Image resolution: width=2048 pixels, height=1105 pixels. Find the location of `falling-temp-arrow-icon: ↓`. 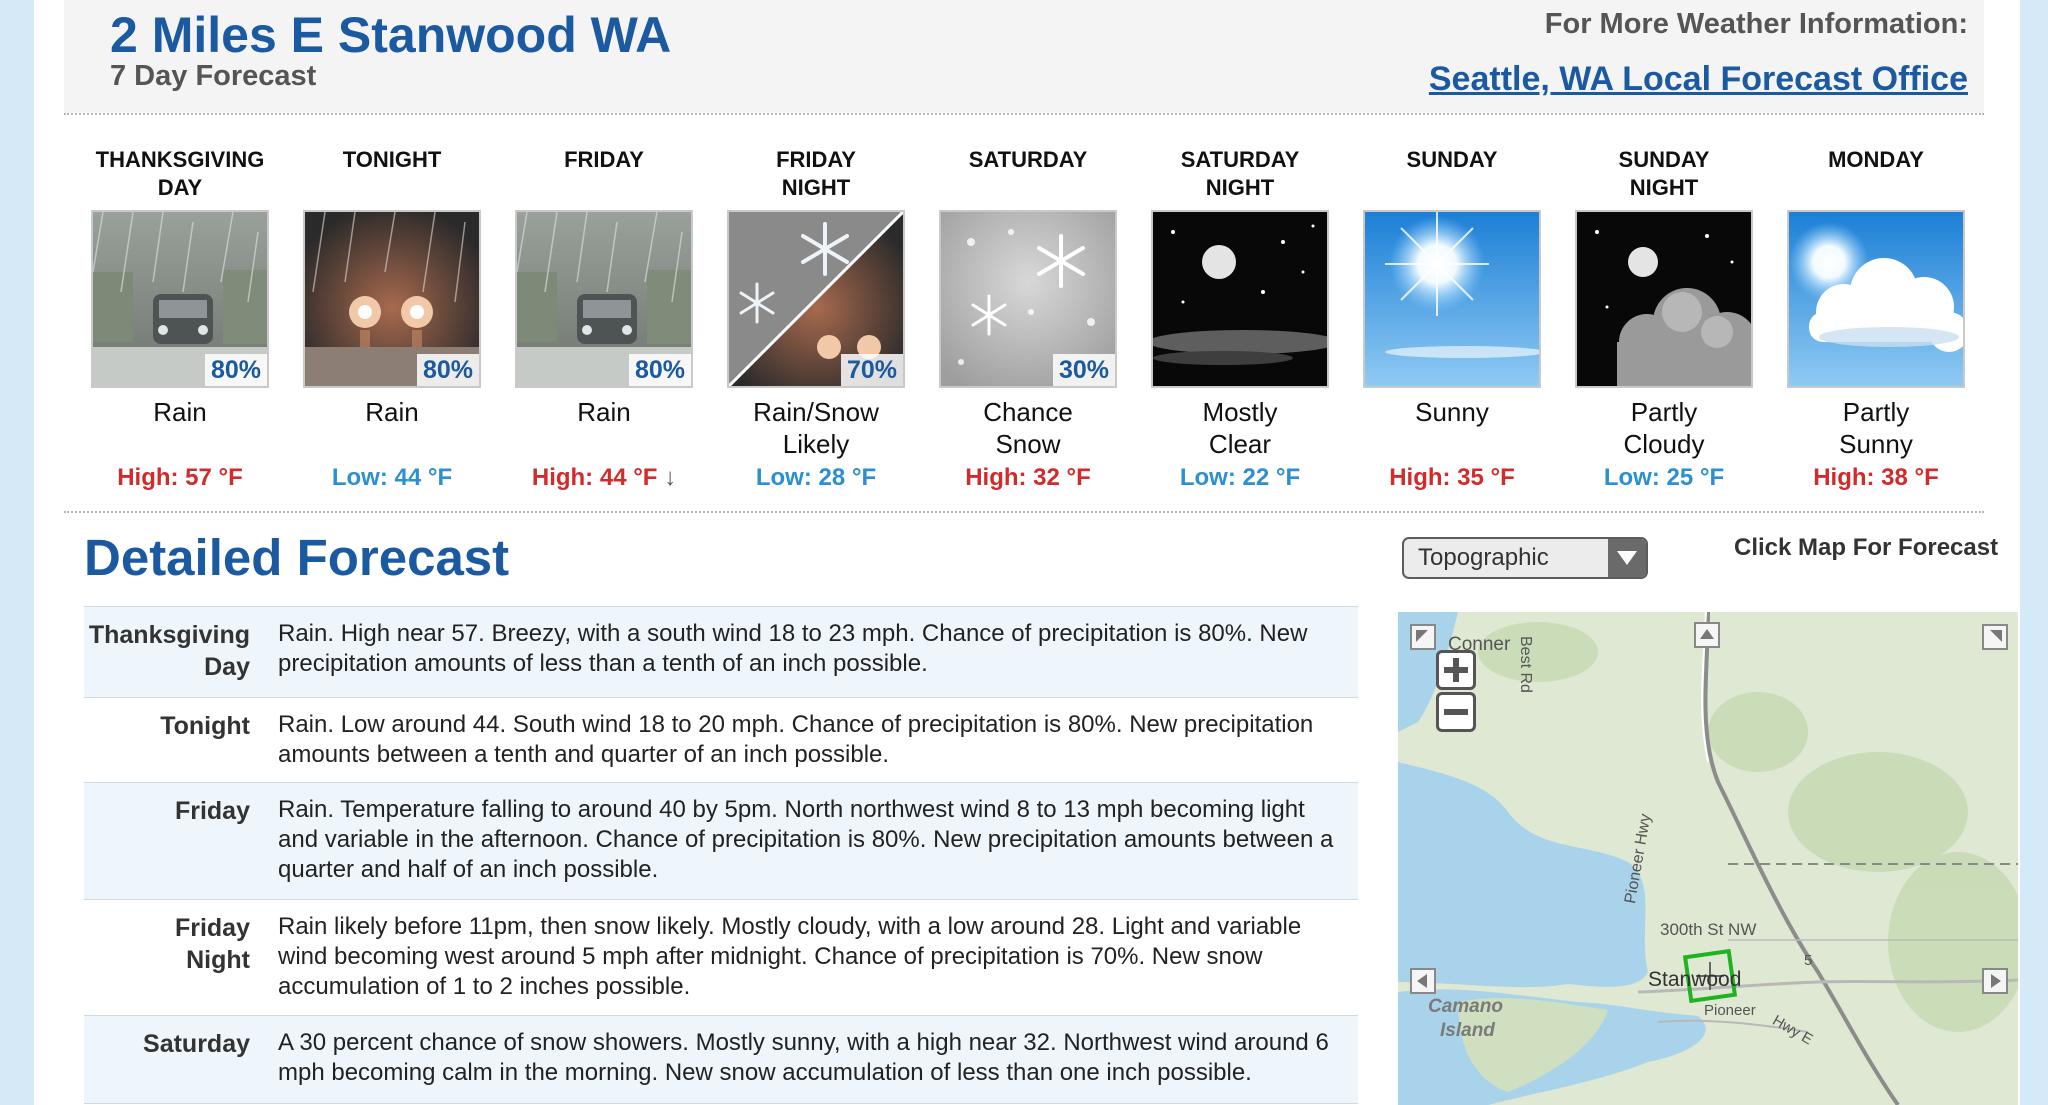

falling-temp-arrow-icon: ↓ is located at coordinates (670, 477).